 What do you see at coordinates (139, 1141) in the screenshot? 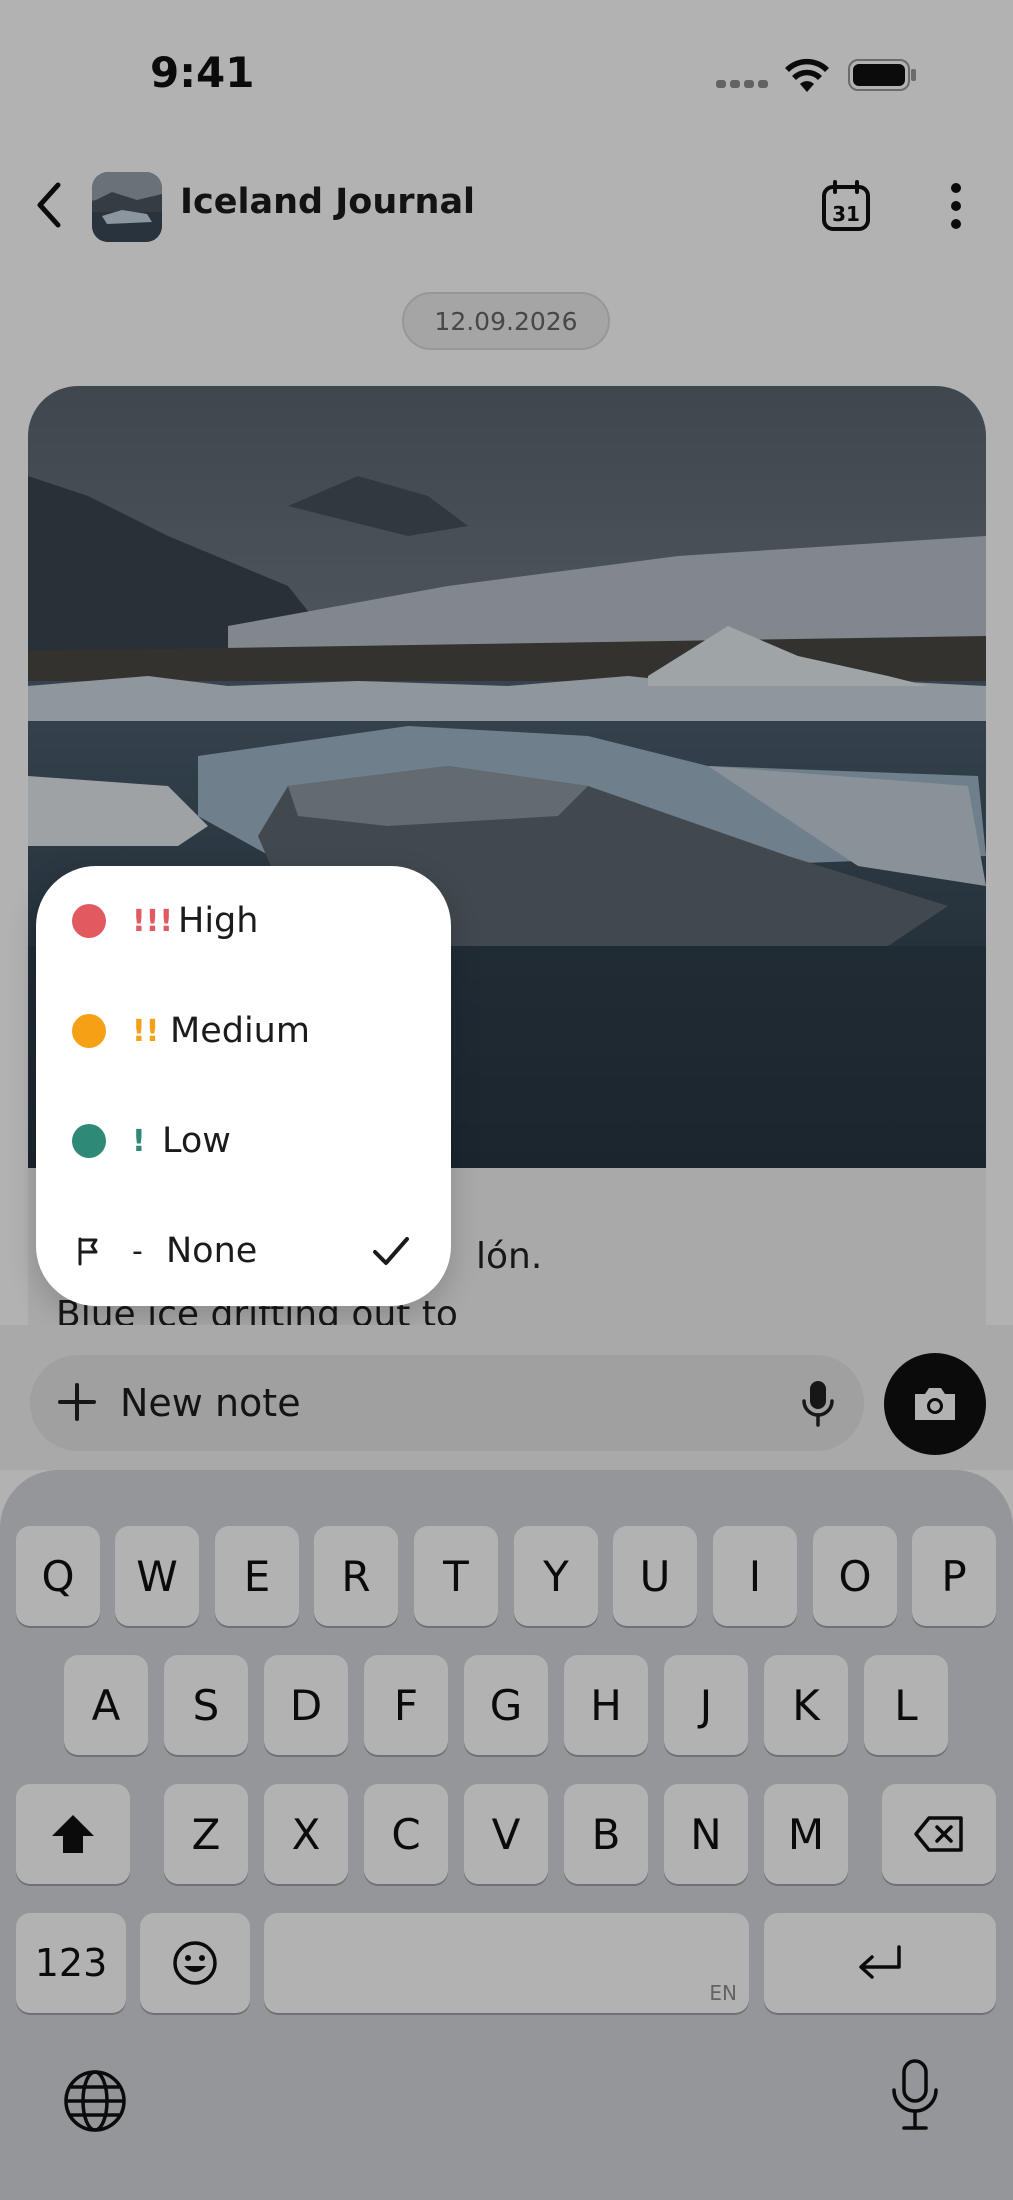
I see `priority-mark-low: !` at bounding box center [139, 1141].